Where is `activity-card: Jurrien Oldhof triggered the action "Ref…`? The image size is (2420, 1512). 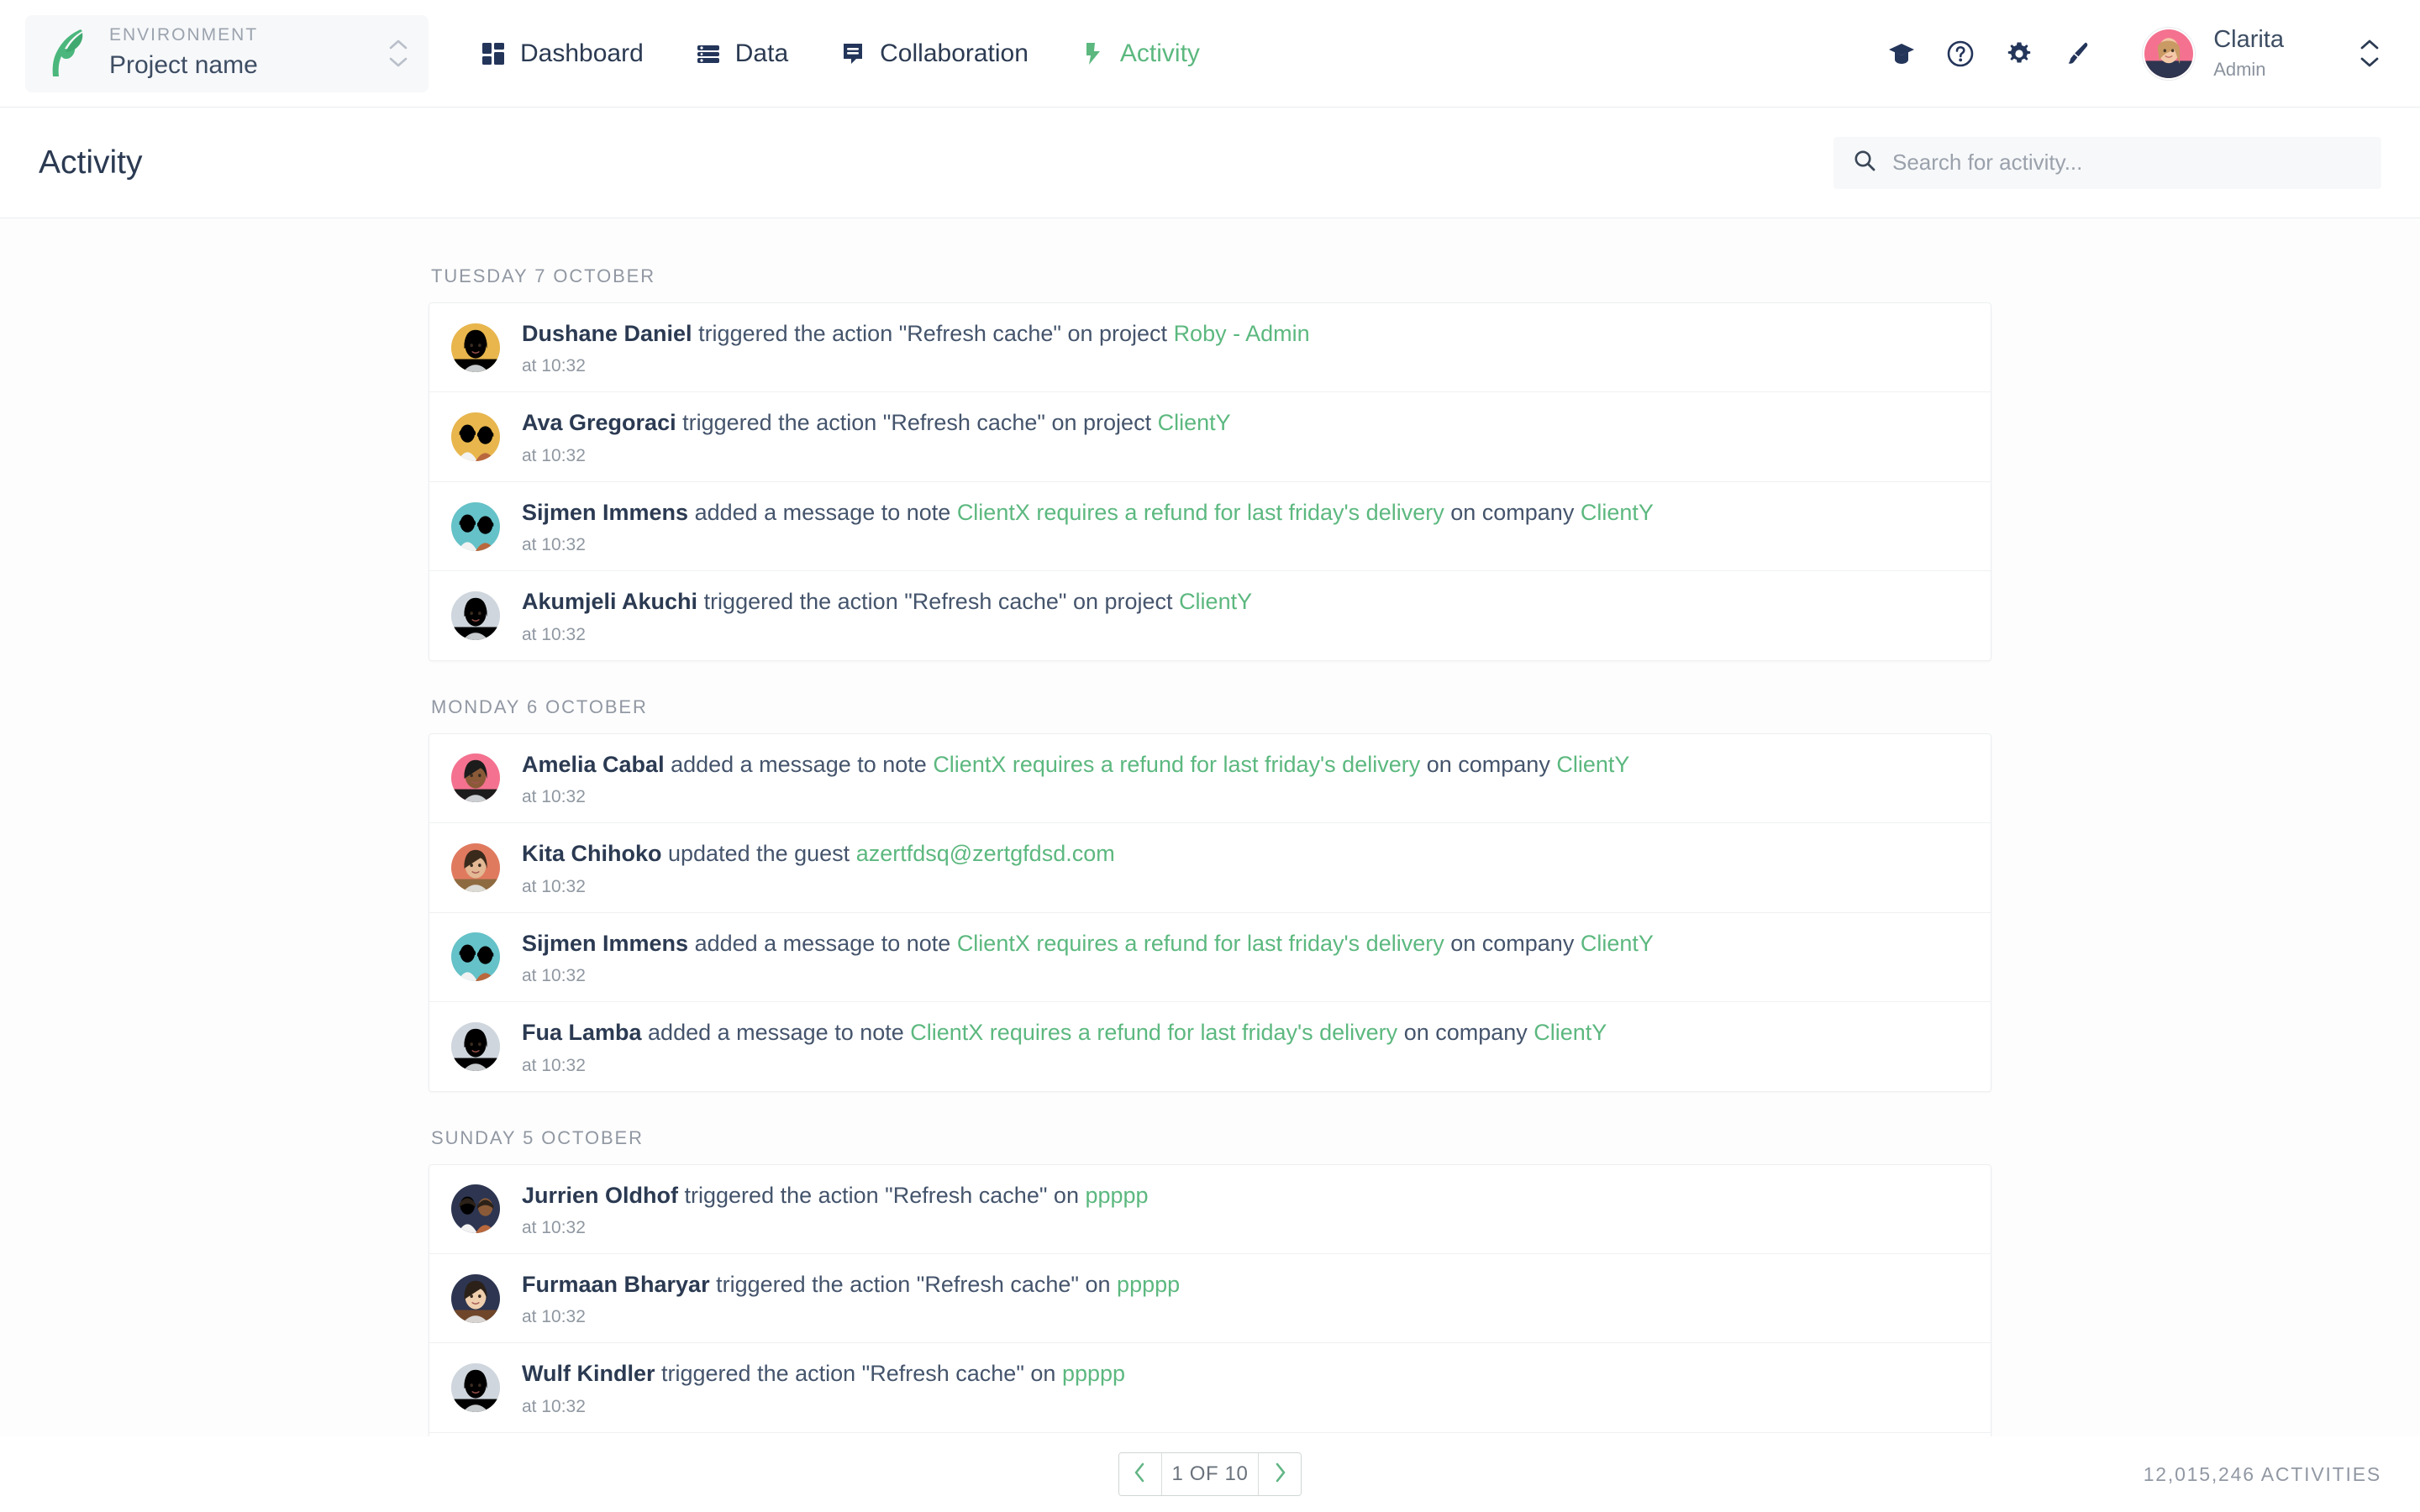 activity-card: Jurrien Oldhof triggered the action "Ref… is located at coordinates (1210, 1299).